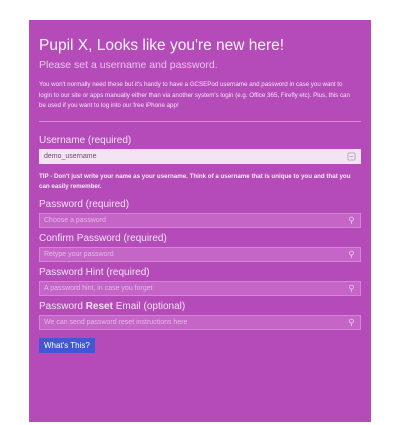 This screenshot has width=400, height=425. What do you see at coordinates (149, 306) in the screenshot?
I see `reset-email-label-post: Email (optional)` at bounding box center [149, 306].